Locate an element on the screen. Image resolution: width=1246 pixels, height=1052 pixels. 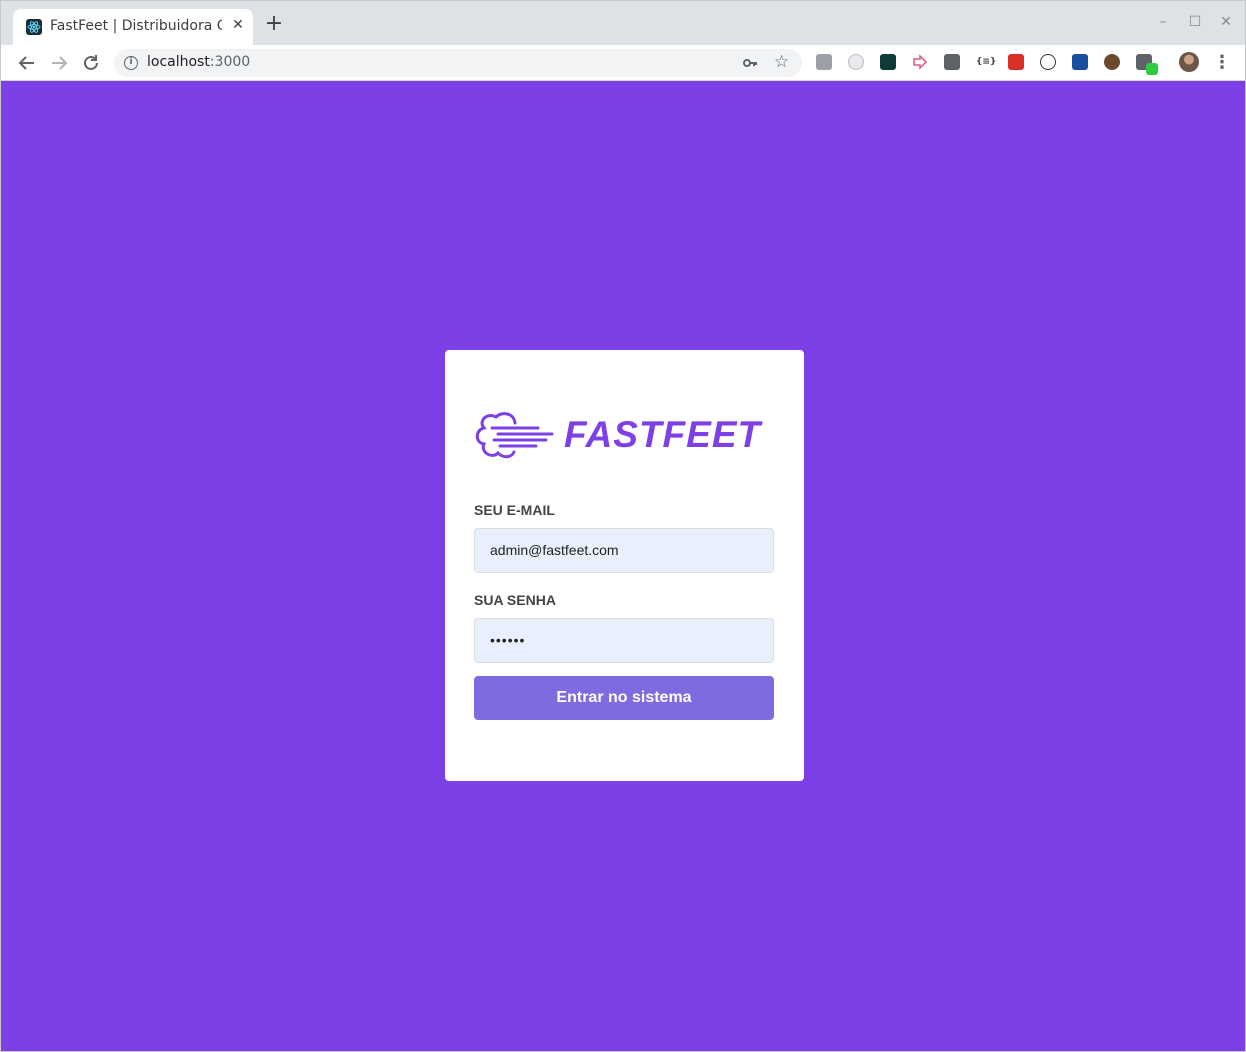
login-button: Entrar no sistema is located at coordinates (624, 698).